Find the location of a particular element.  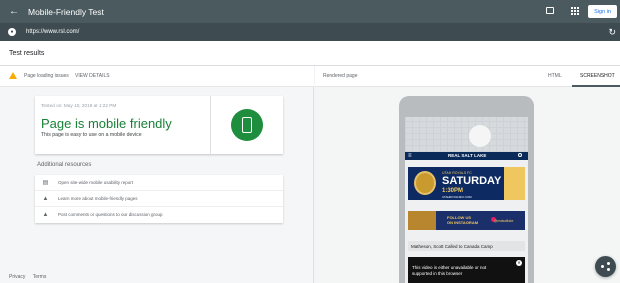

ad-handle: @realsaltlake is located at coordinates (504, 221).